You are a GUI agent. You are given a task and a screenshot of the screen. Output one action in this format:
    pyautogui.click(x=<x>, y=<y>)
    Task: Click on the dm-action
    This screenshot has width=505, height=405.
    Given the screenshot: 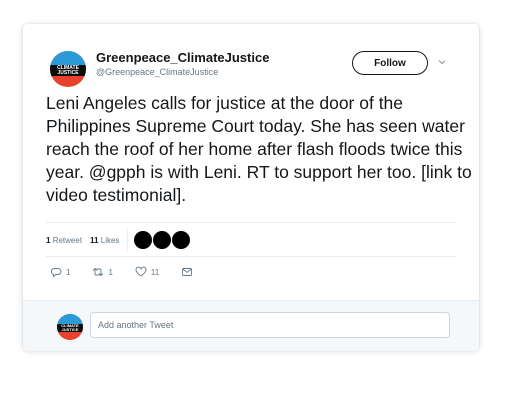 What is the action you would take?
    pyautogui.click(x=189, y=272)
    